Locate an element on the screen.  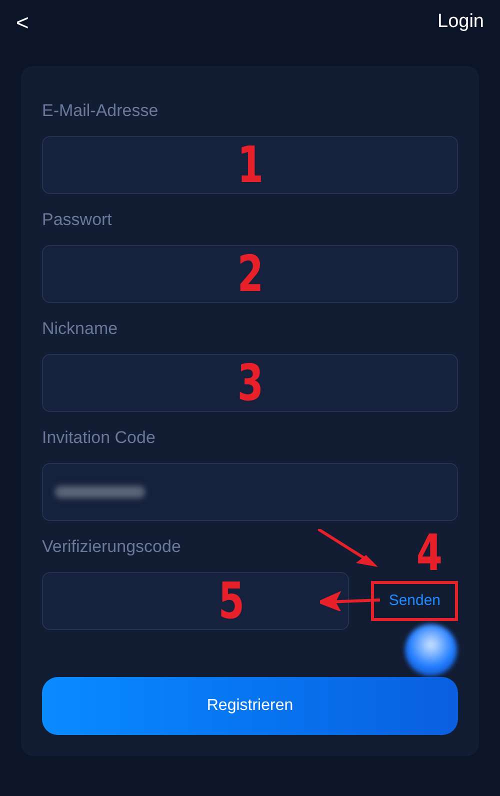
field-label: Nickname is located at coordinates (80, 329).